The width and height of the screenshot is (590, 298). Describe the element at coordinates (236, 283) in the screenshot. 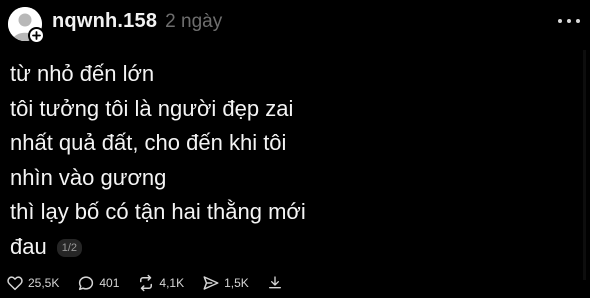

I see `share-count: 1,5K` at that location.